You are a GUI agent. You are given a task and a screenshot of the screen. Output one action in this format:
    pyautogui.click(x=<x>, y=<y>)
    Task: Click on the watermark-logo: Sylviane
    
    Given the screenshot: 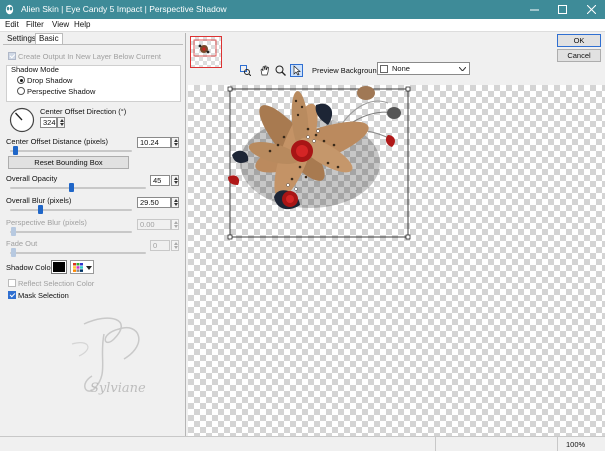 What is the action you would take?
    pyautogui.click(x=108, y=356)
    